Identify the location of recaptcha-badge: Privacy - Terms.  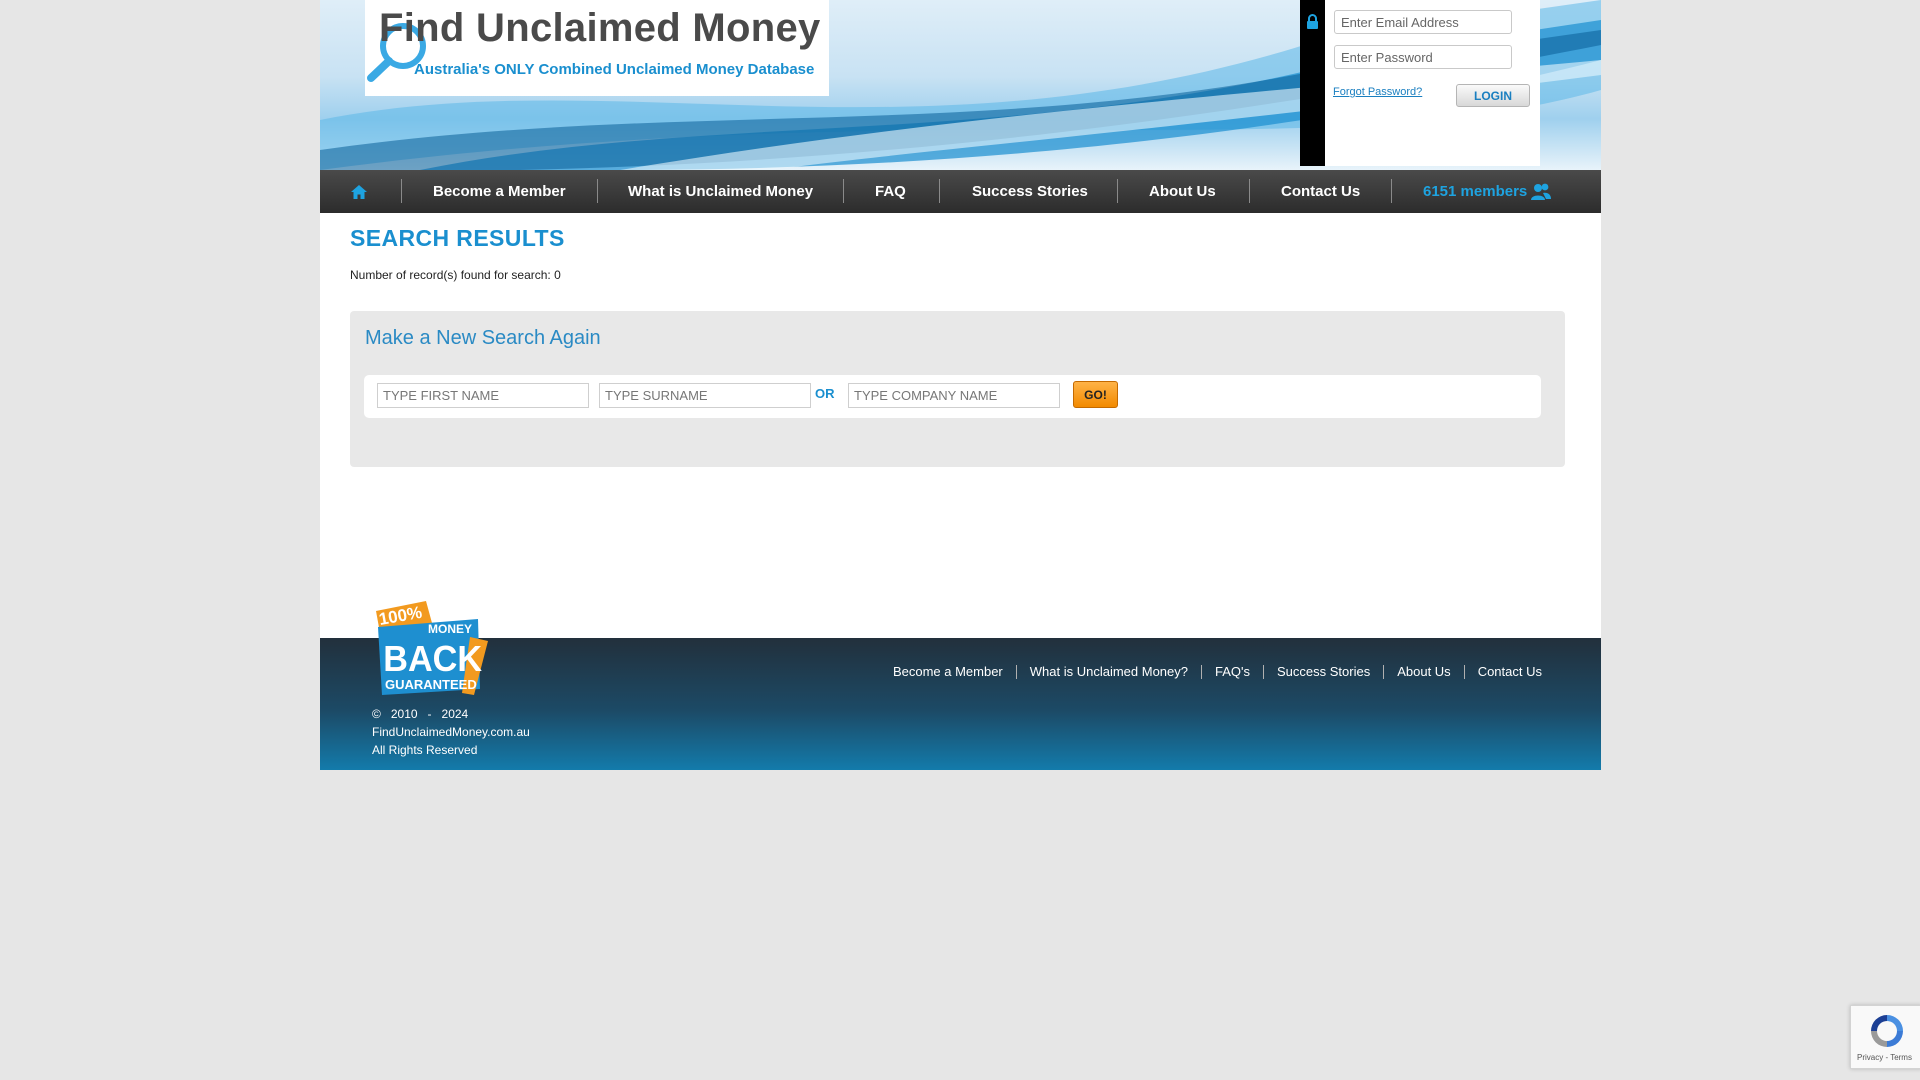
(1885, 1037).